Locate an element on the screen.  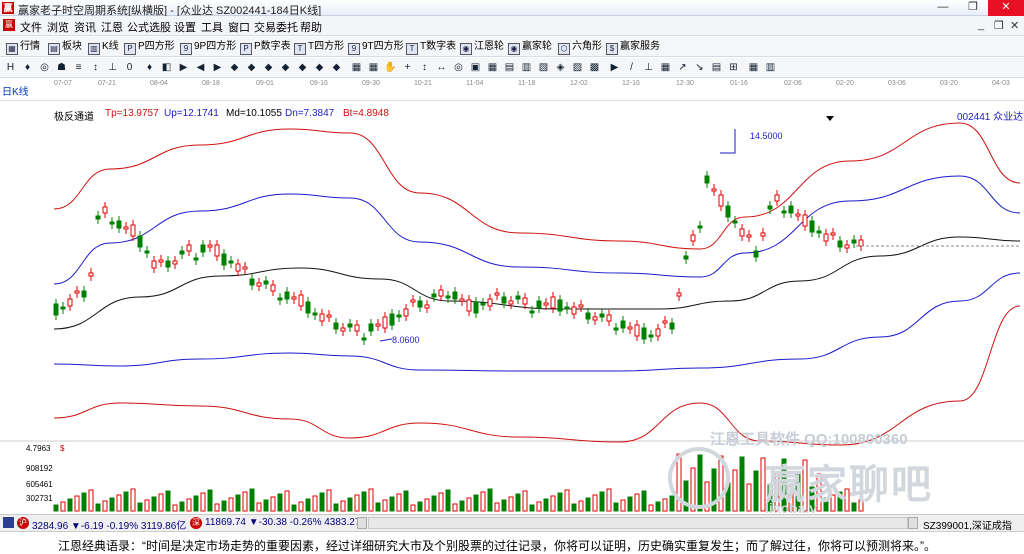
draw-tool-34-icon: ▩ is located at coordinates (594, 67).